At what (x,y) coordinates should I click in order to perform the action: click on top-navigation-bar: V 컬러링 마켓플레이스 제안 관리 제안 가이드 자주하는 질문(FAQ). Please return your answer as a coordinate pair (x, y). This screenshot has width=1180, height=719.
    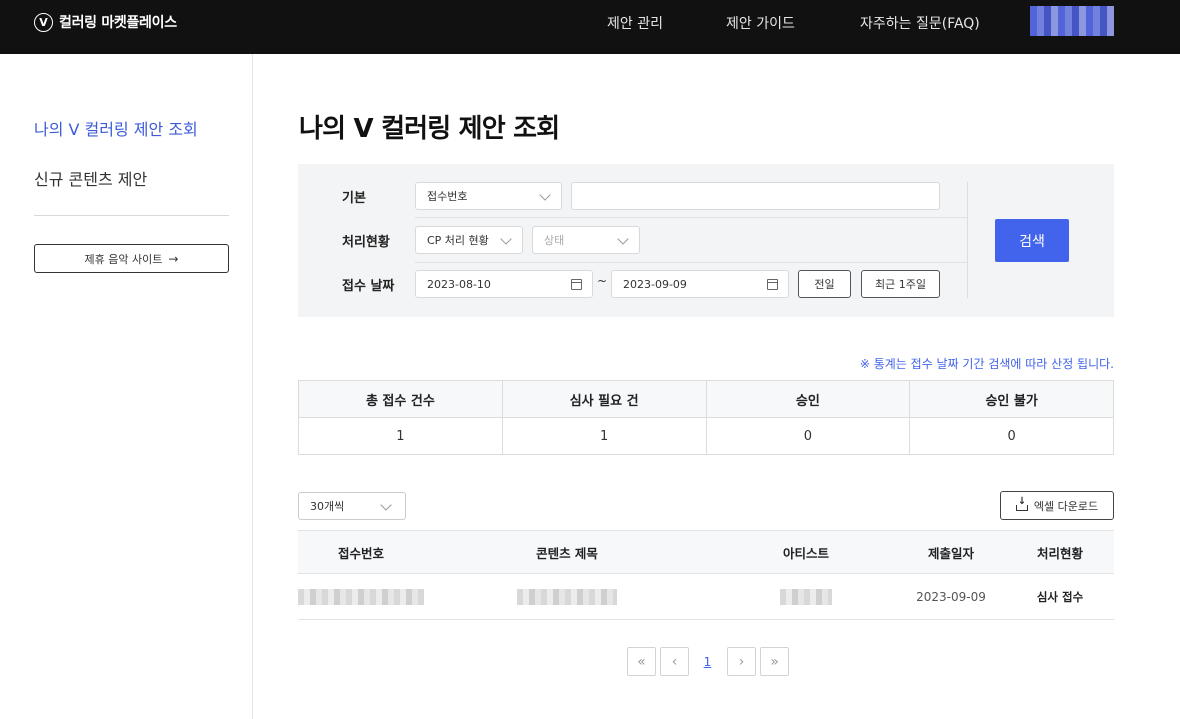
    Looking at the image, I should click on (590, 27).